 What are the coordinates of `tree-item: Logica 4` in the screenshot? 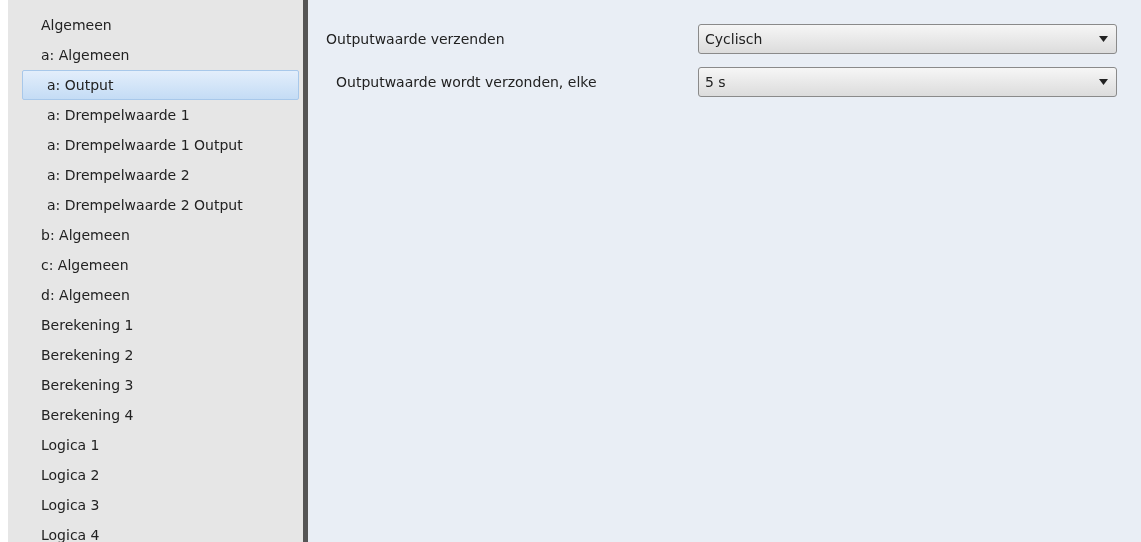 It's located at (160, 531).